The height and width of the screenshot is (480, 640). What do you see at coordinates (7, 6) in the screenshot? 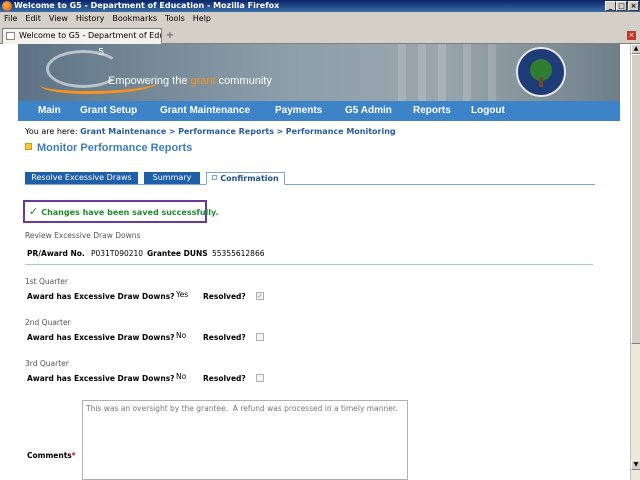
I see `firefox-icon` at bounding box center [7, 6].